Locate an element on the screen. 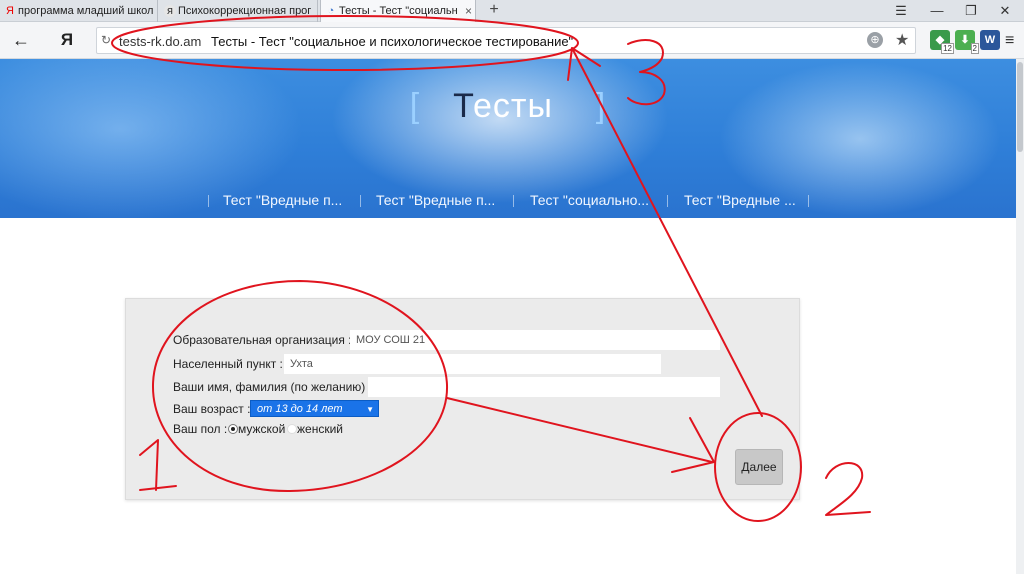 This screenshot has height=574, width=1024. org-label: Образовательная организация : is located at coordinates (262, 340).